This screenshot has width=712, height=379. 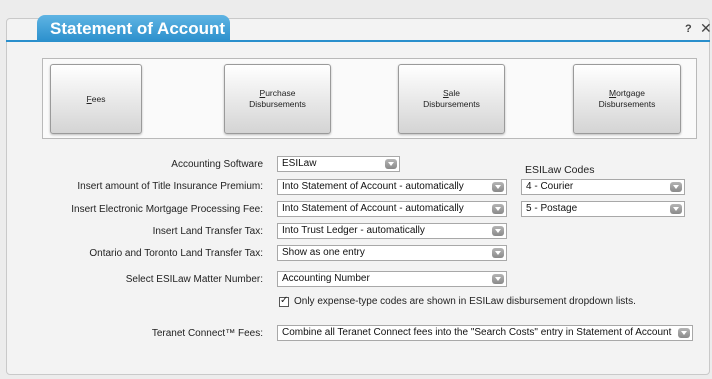 I want to click on matter-number-select: Accounting Number, so click(x=392, y=279).